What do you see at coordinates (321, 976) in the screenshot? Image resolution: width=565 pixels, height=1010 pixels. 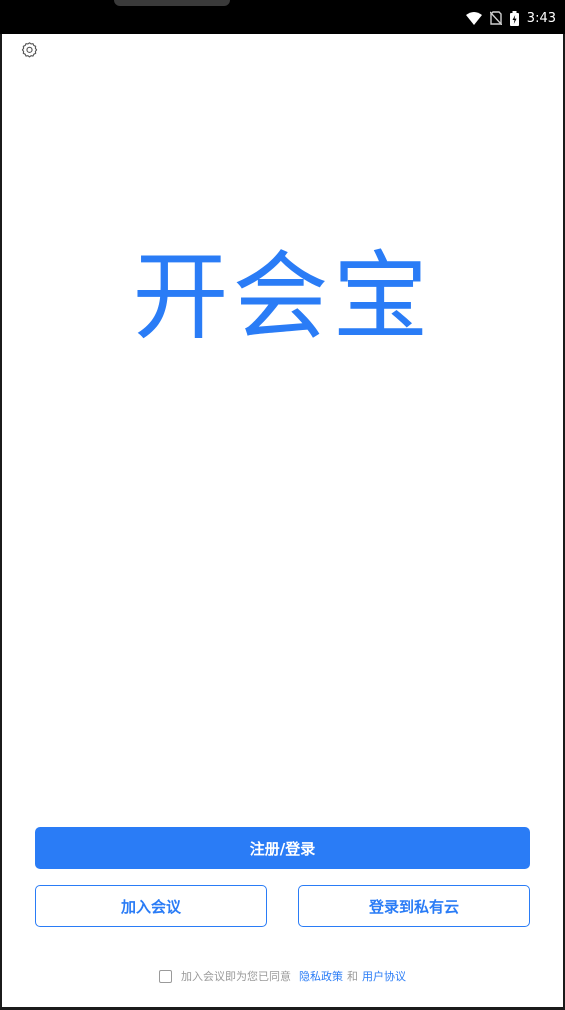 I see `privacy-policy-link: 隐私政策` at bounding box center [321, 976].